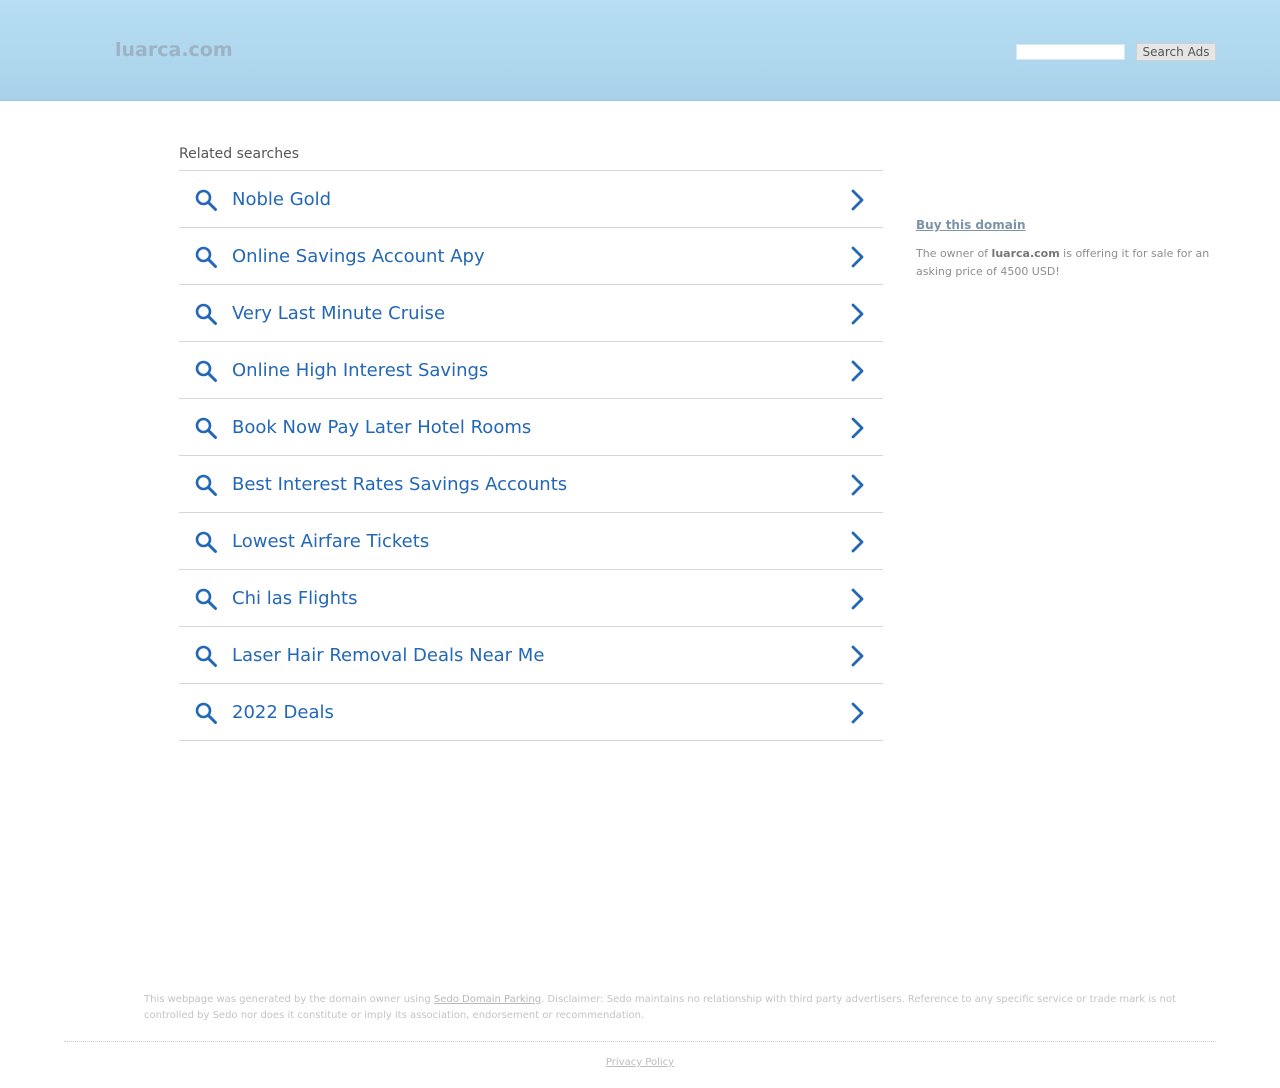  I want to click on related-search-label: Very Last Minute Cruise, so click(339, 313).